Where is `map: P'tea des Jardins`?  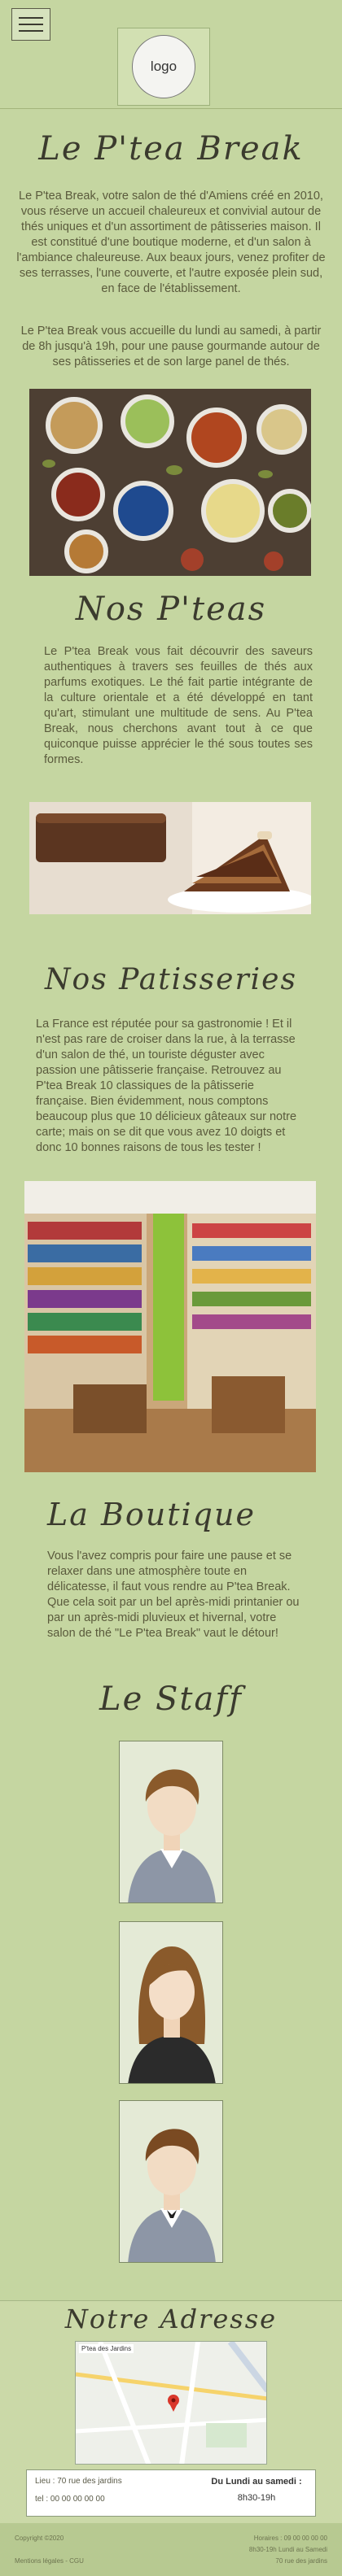 map: P'tea des Jardins is located at coordinates (171, 2403).